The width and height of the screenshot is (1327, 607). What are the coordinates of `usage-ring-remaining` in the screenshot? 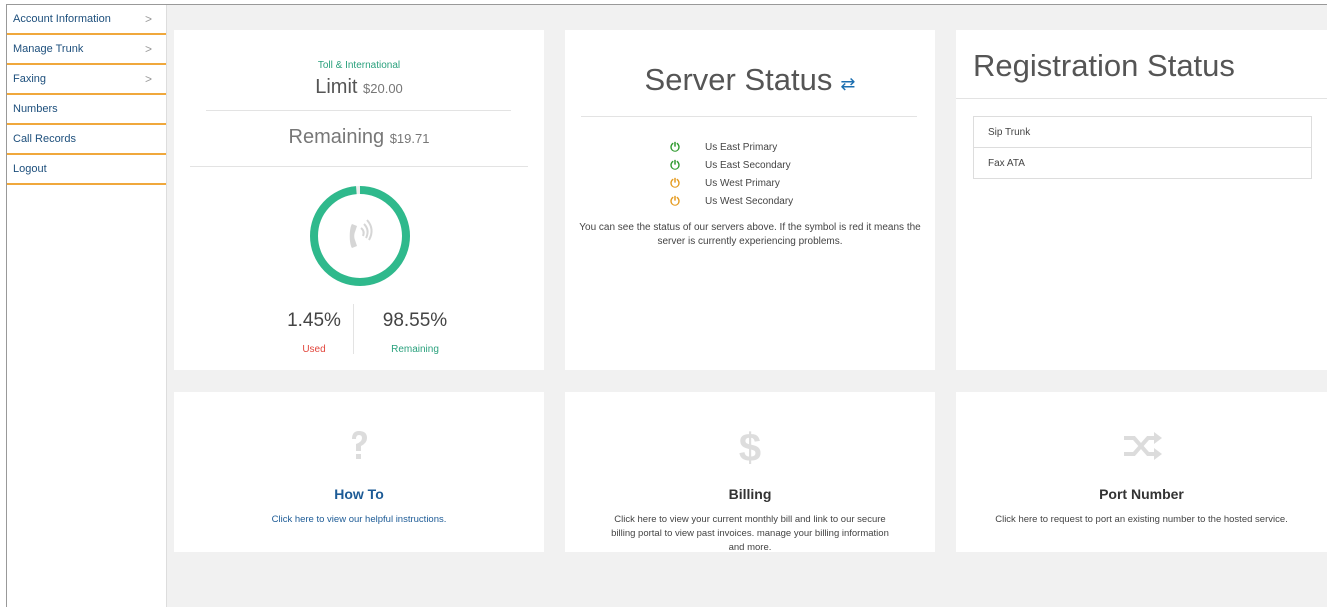 It's located at (360, 236).